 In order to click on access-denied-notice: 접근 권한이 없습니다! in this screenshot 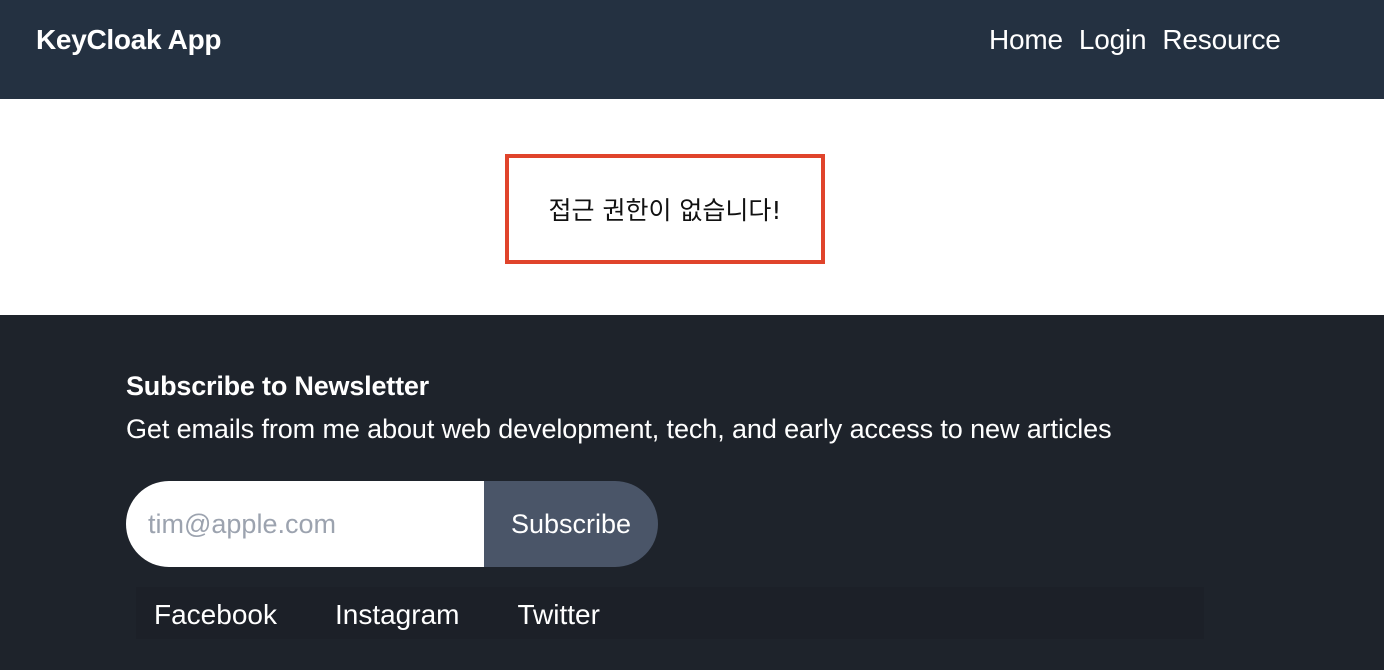, I will do `click(665, 209)`.